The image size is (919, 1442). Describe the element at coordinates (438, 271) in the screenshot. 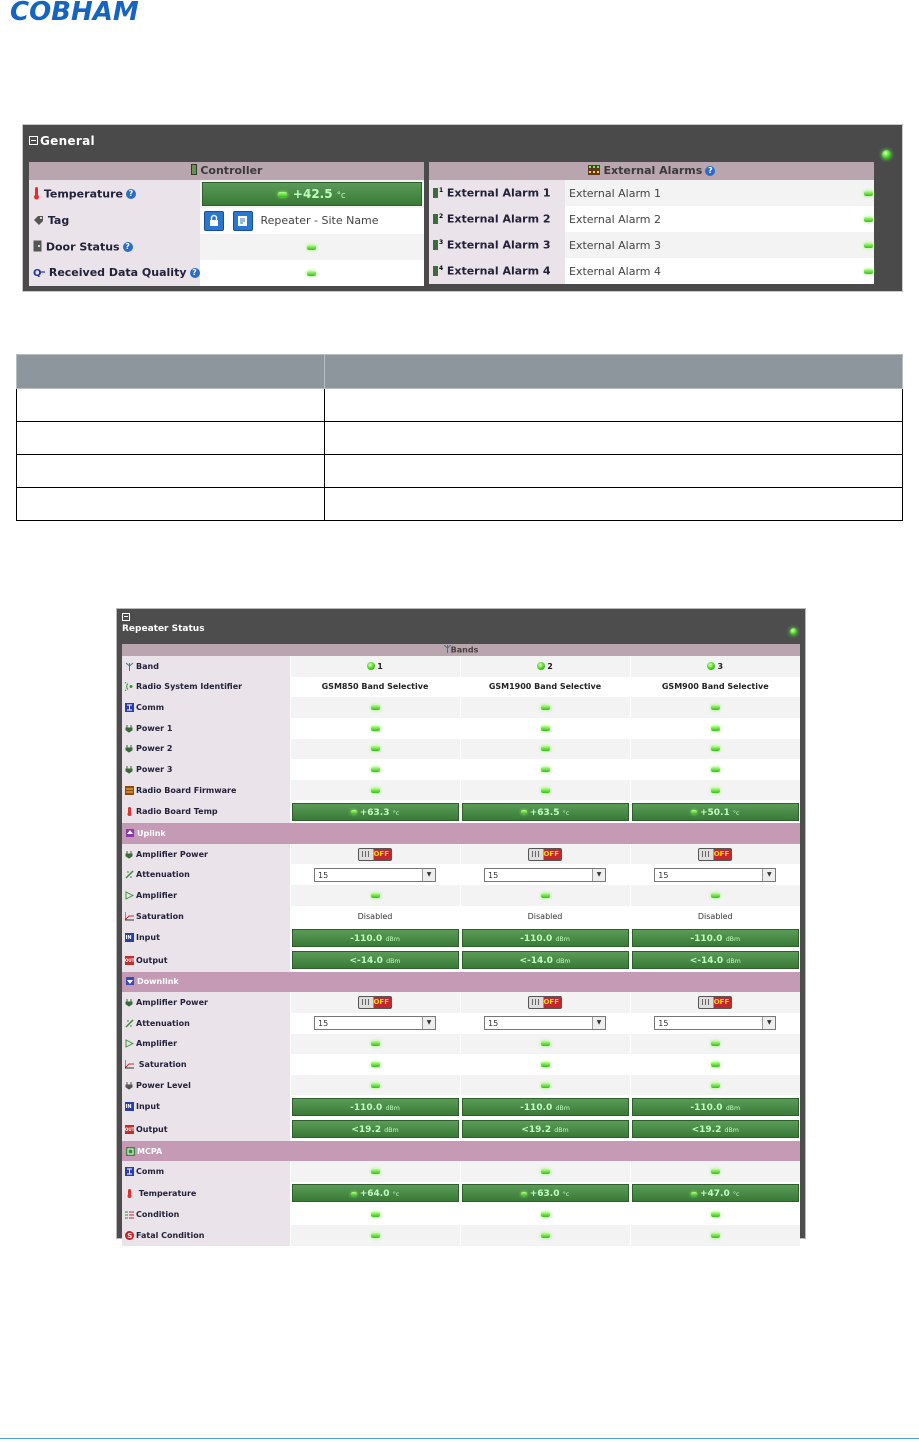

I see `alarm-input-4-icon: 4` at that location.